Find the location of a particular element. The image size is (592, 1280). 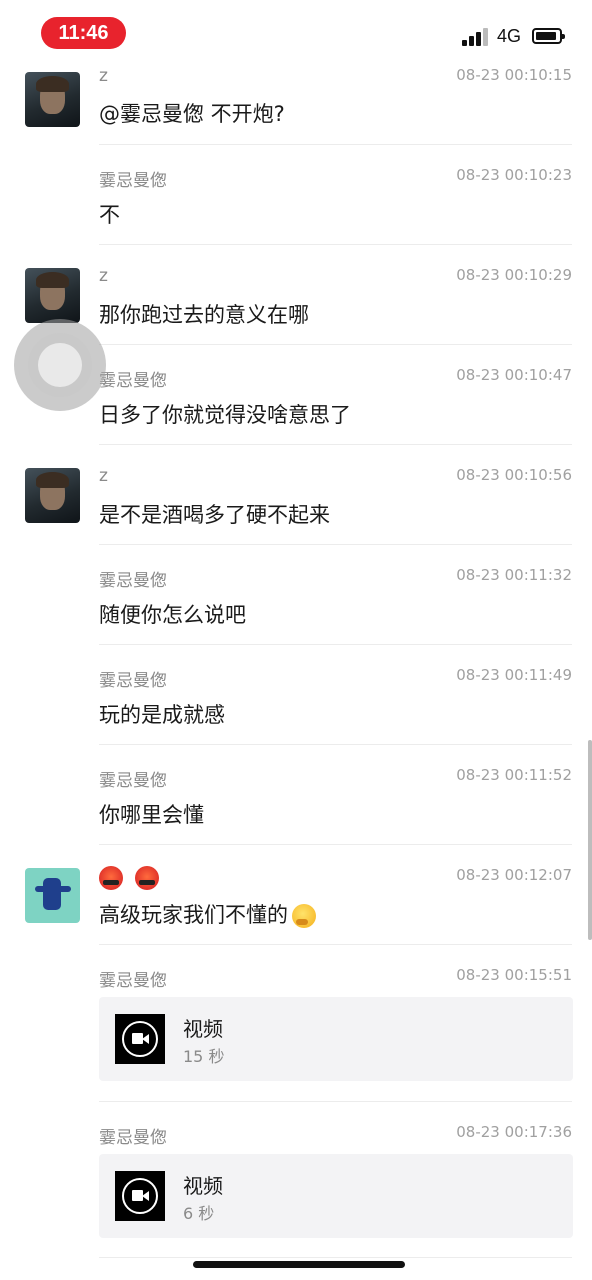

timestamp: 08-23 00:11:49 is located at coordinates (514, 675).